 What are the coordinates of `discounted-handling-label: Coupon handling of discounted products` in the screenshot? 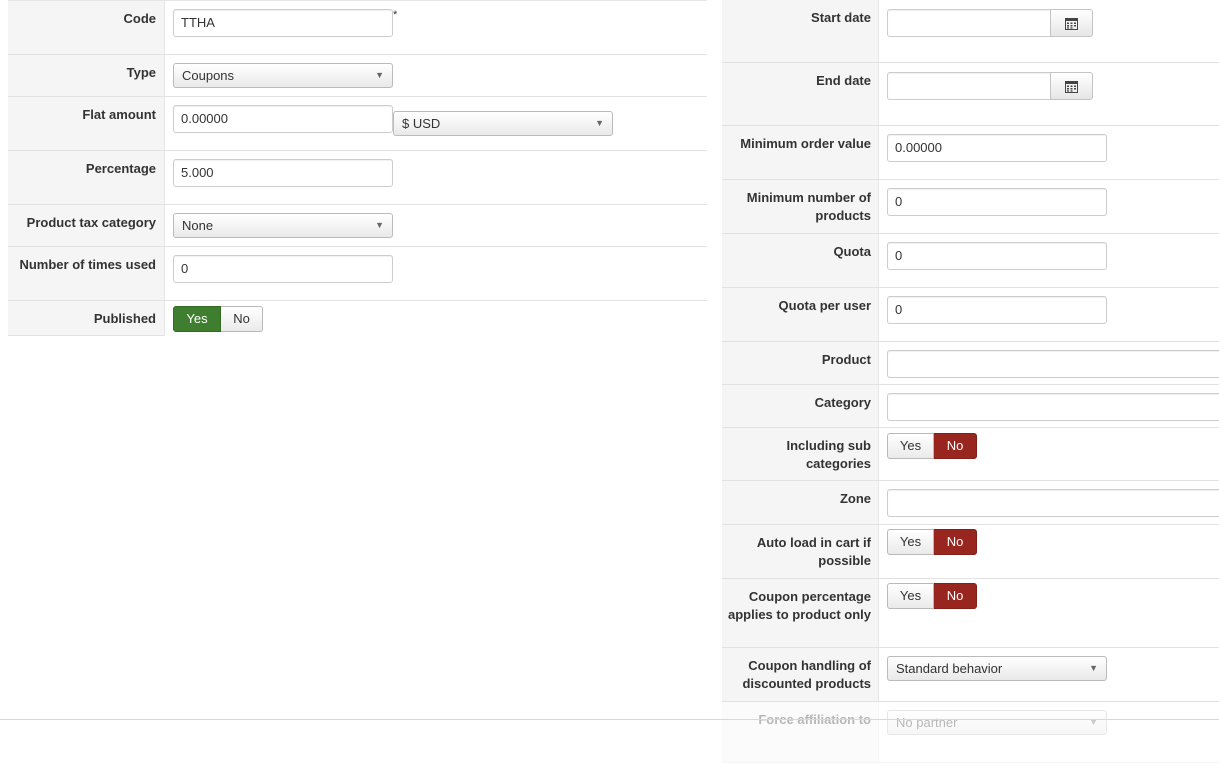 It's located at (800, 674).